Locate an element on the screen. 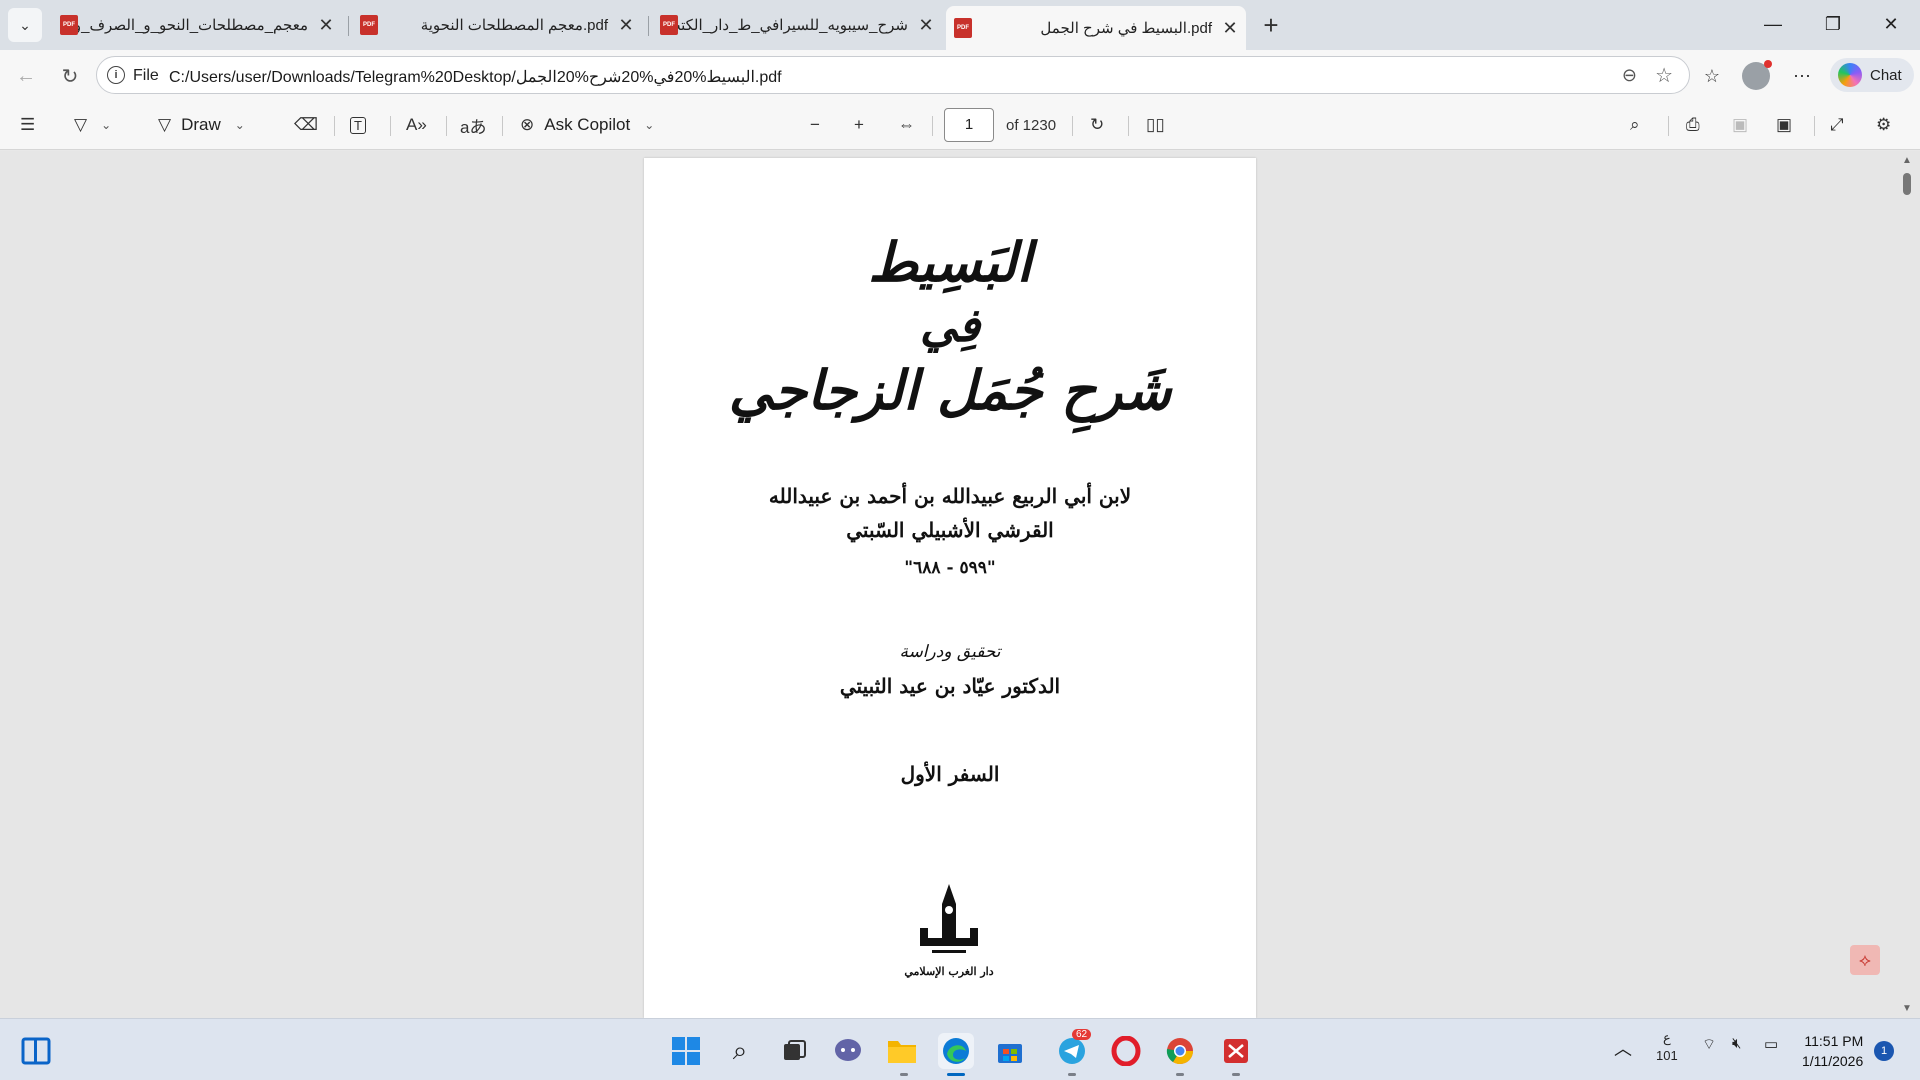 The height and width of the screenshot is (1080, 1920). wifi-icon: ⌔ is located at coordinates (1709, 1044).